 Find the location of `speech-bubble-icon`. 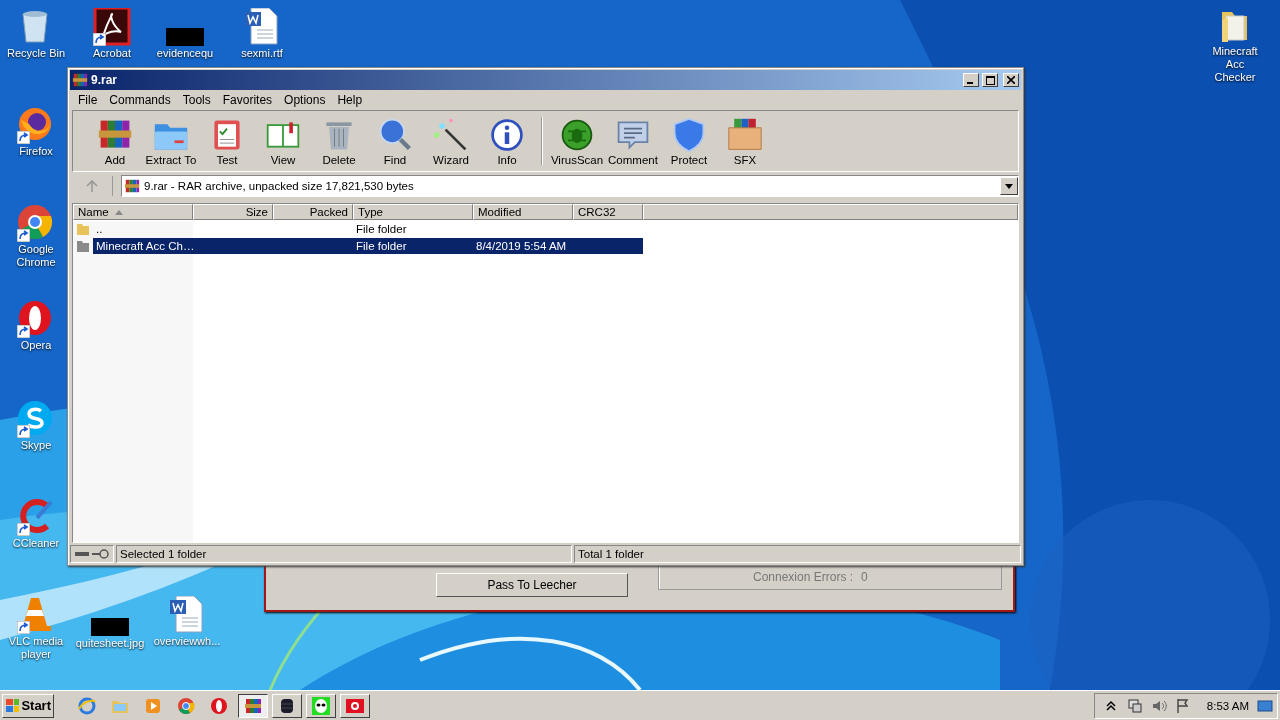

speech-bubble-icon is located at coordinates (633, 135).